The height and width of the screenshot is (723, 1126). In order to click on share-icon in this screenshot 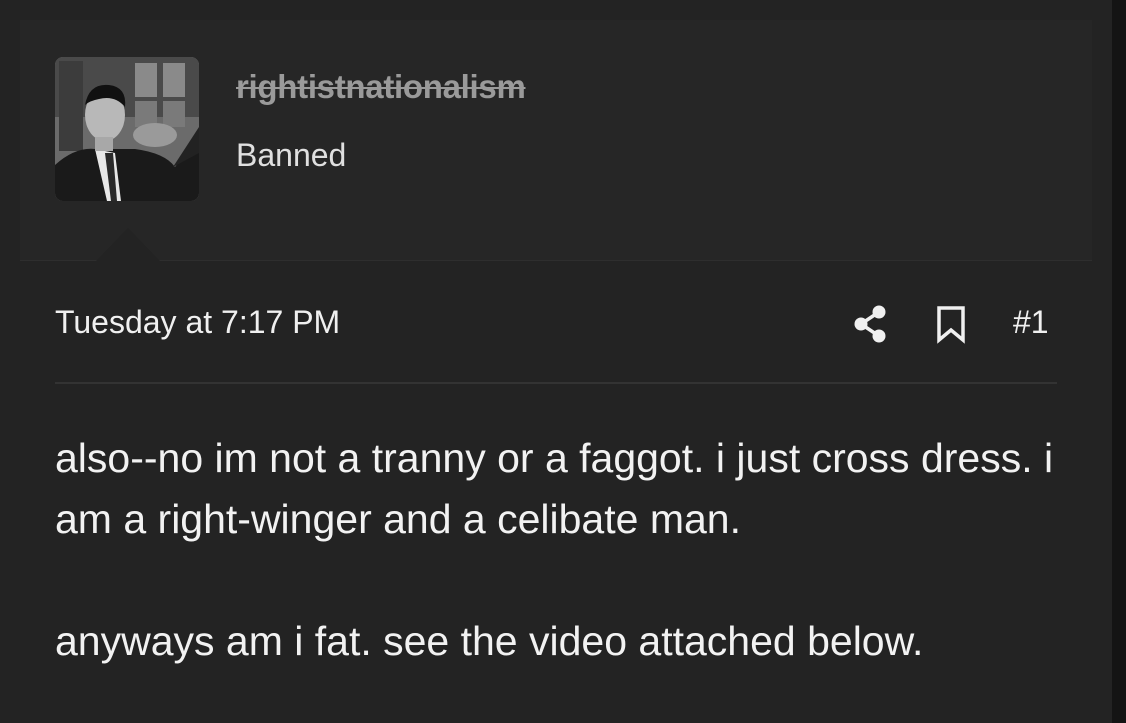, I will do `click(870, 324)`.